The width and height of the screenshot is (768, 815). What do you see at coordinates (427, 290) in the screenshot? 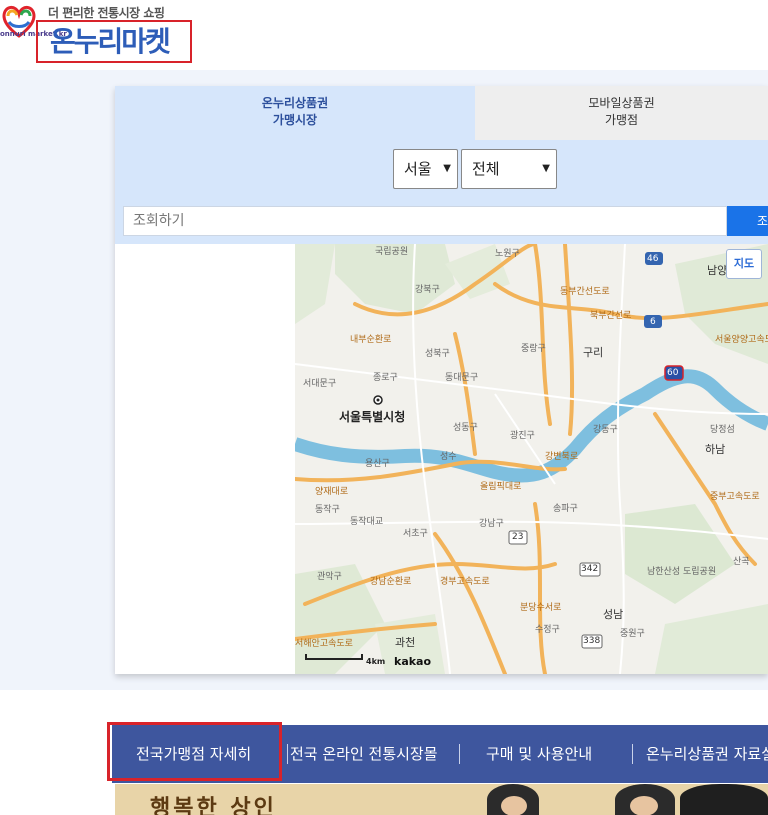
I see `map-label: 강북구` at bounding box center [427, 290].